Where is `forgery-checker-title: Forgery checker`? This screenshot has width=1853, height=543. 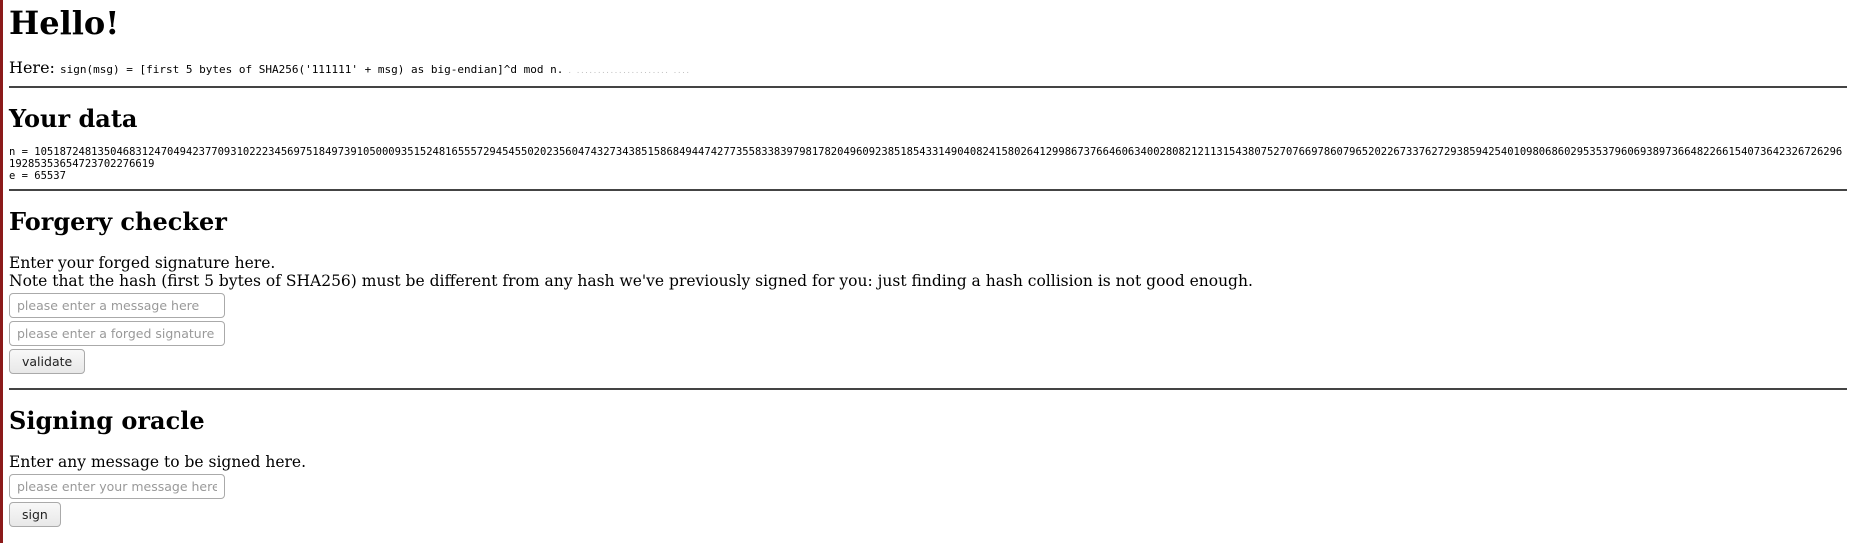 forgery-checker-title: Forgery checker is located at coordinates (118, 221).